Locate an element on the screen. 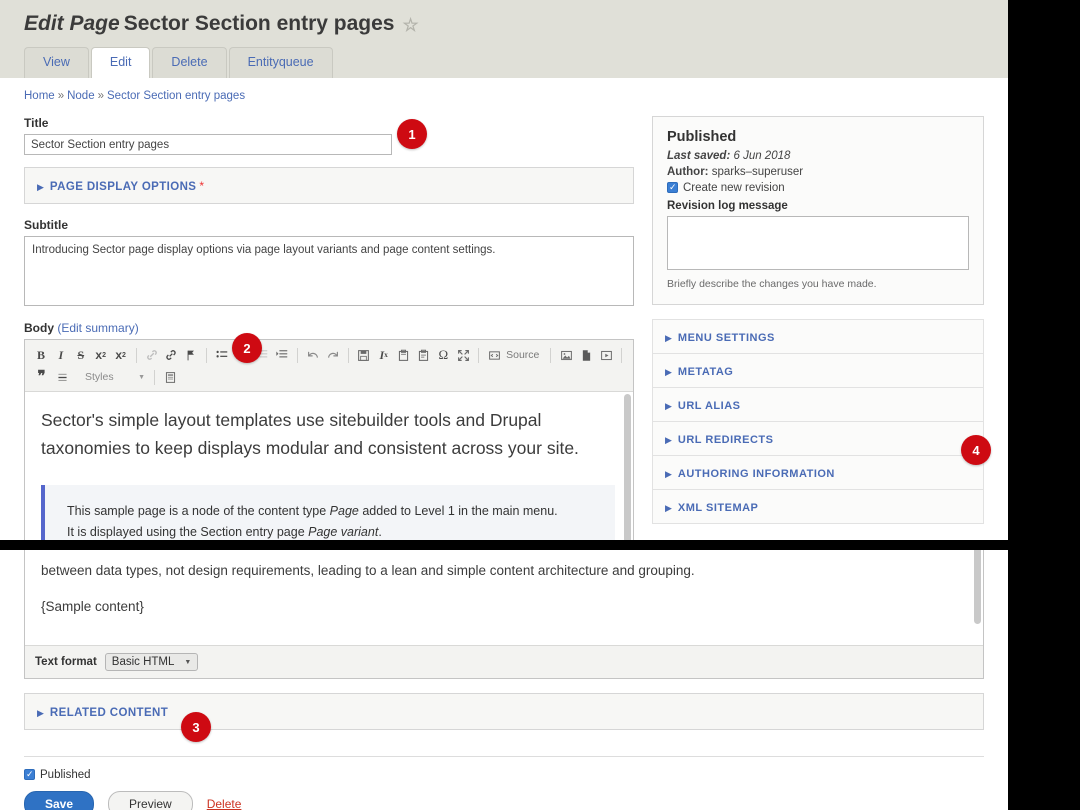 Image resolution: width=1080 pixels, height=810 pixels. edit-summary-link: (Edit summary) is located at coordinates (97, 328).